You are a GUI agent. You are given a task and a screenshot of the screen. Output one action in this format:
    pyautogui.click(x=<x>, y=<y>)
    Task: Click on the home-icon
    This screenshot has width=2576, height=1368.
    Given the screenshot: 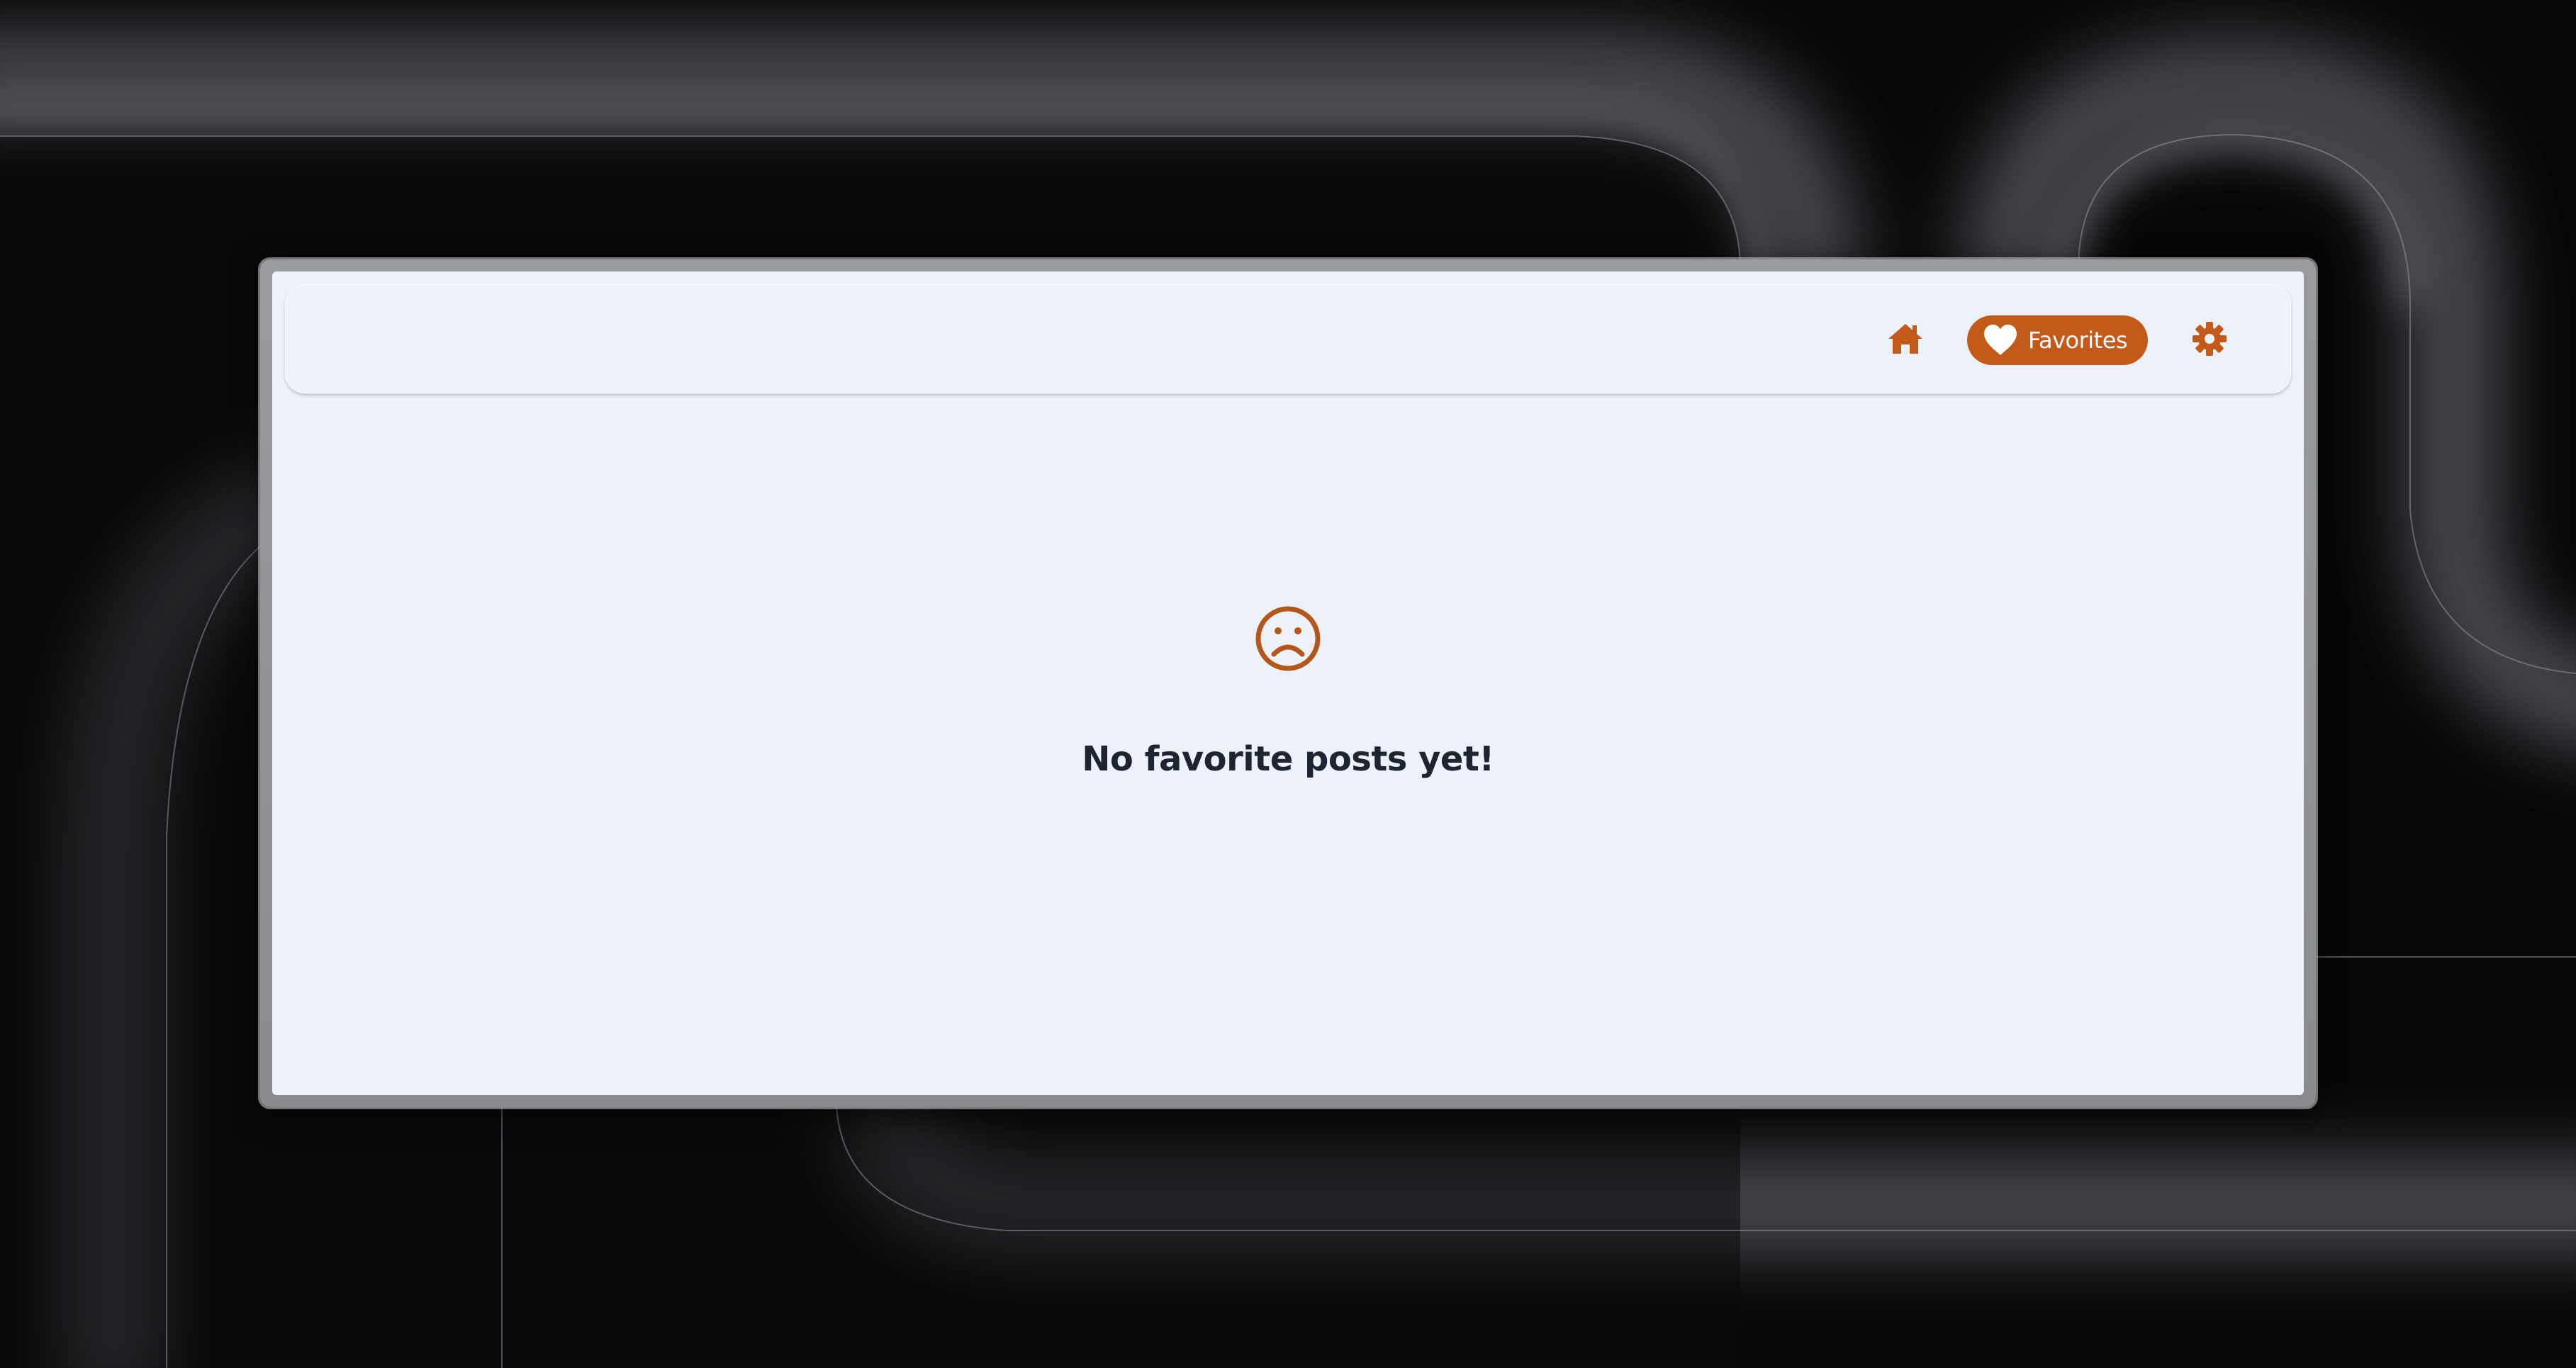 What is the action you would take?
    pyautogui.click(x=1905, y=339)
    